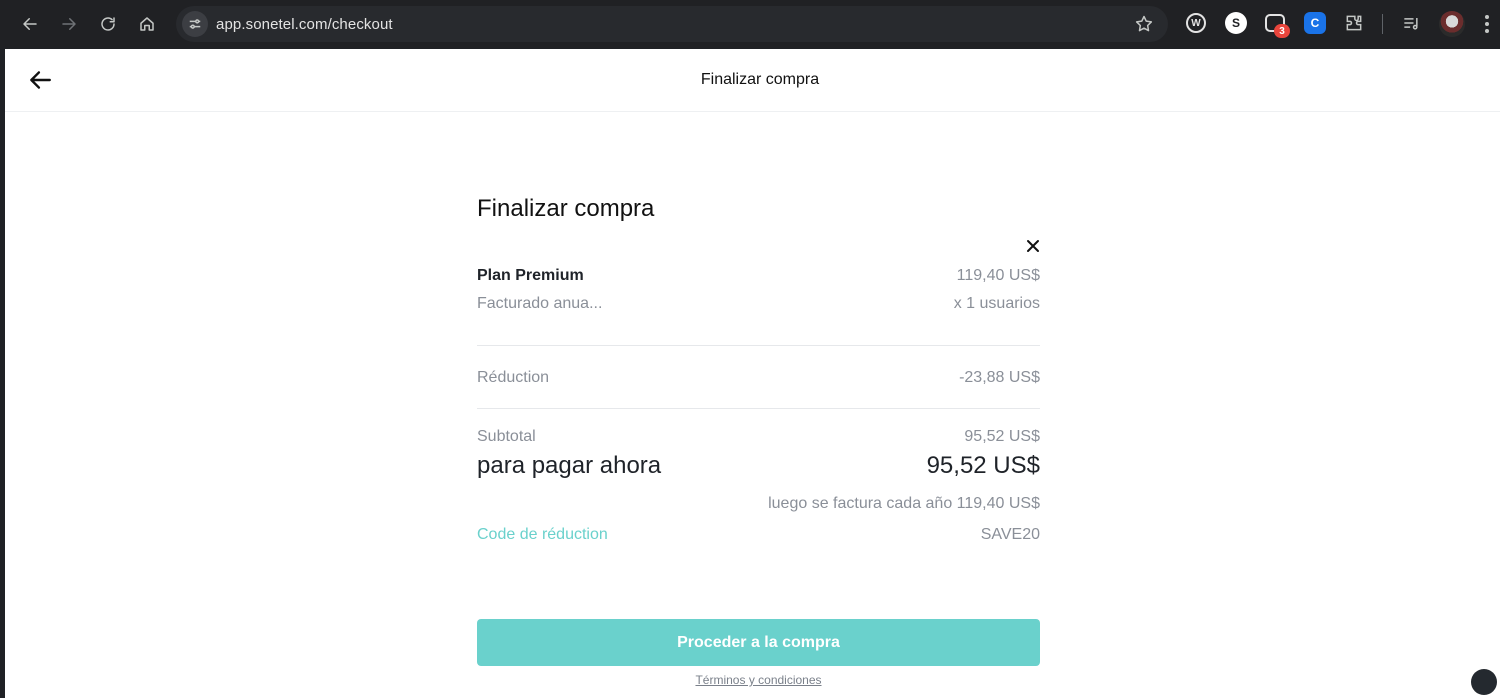 This screenshot has width=1500, height=698. I want to click on checkout-title: Finalizar compra, so click(566, 208).